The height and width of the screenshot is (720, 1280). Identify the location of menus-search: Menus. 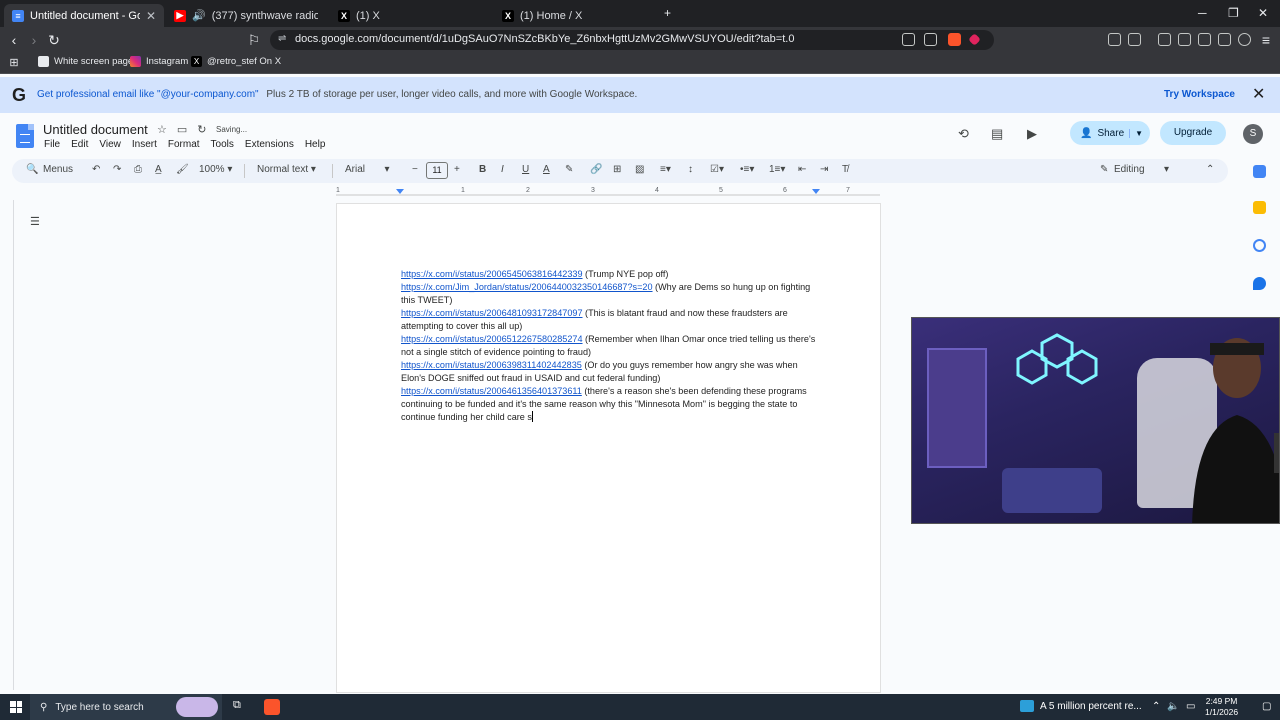
(58, 169).